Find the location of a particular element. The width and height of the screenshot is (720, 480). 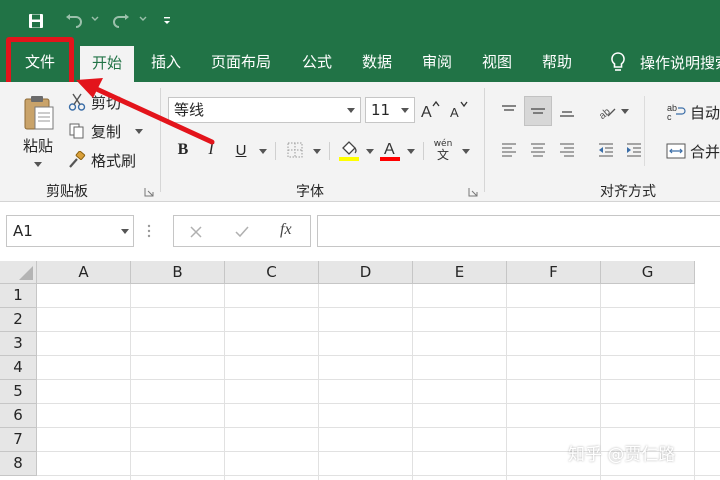

fill-color-button is located at coordinates (349, 150).